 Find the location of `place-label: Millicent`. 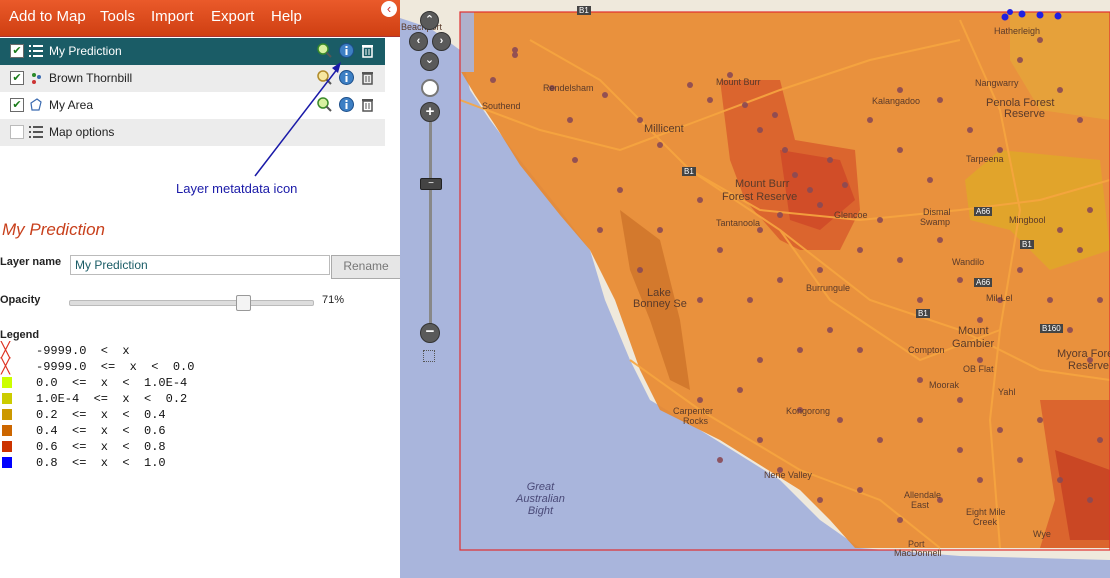

place-label: Millicent is located at coordinates (664, 129).